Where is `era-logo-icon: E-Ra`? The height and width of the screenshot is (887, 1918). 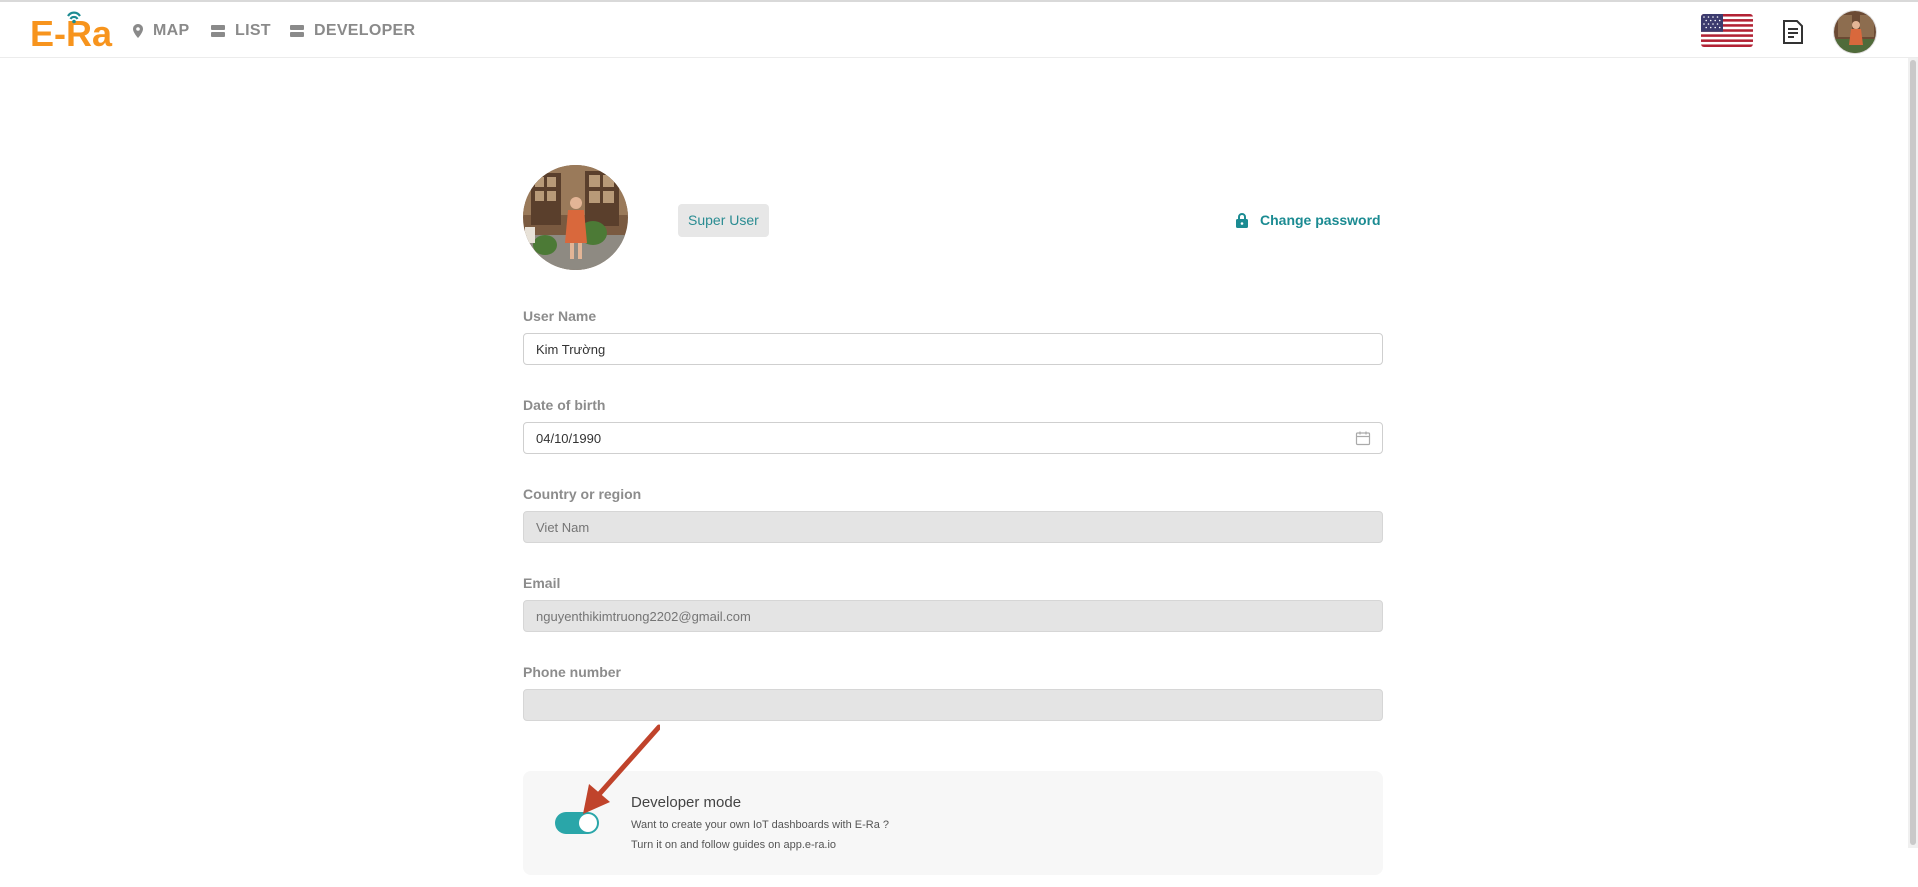
era-logo-icon: E-Ra is located at coordinates (71, 32).